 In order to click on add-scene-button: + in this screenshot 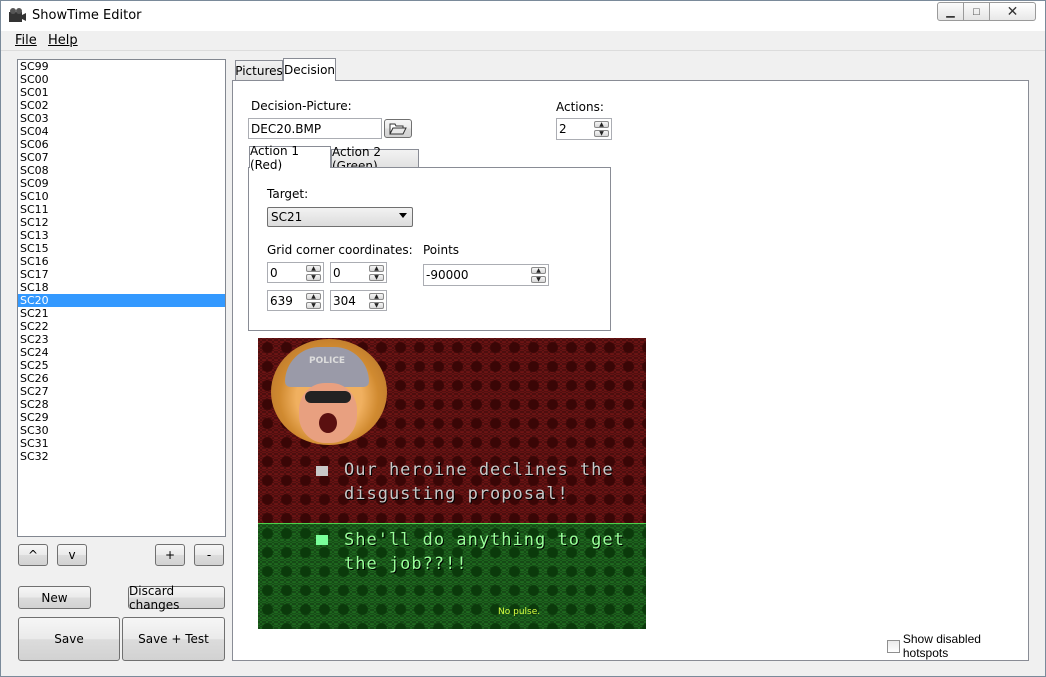, I will do `click(170, 555)`.